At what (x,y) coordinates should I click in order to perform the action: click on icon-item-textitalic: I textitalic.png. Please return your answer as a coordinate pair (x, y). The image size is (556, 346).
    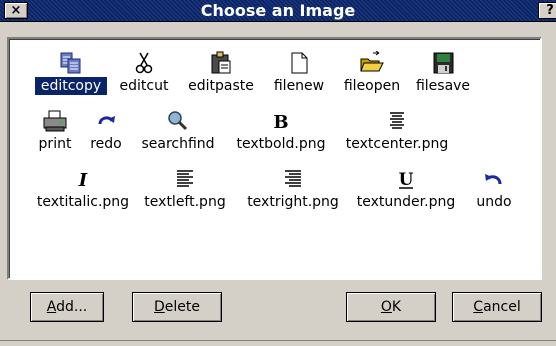
    Looking at the image, I should click on (83, 190).